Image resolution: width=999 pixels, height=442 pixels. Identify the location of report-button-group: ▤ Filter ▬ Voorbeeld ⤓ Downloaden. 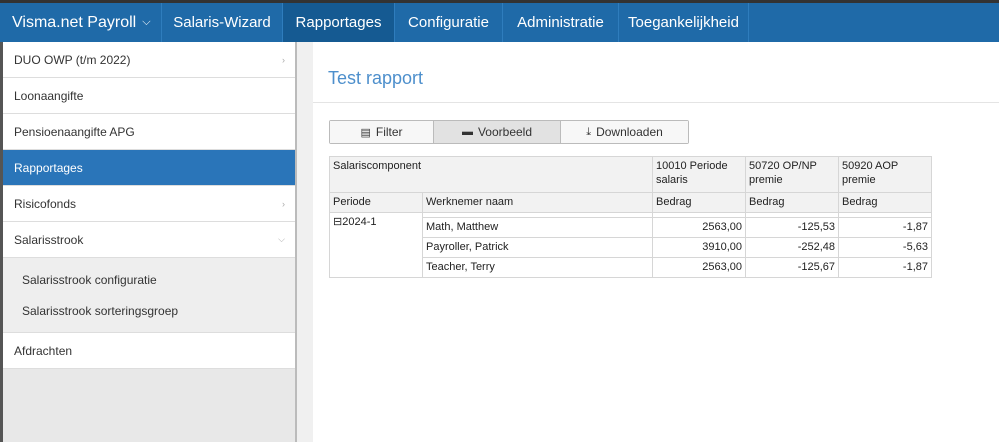
(509, 132).